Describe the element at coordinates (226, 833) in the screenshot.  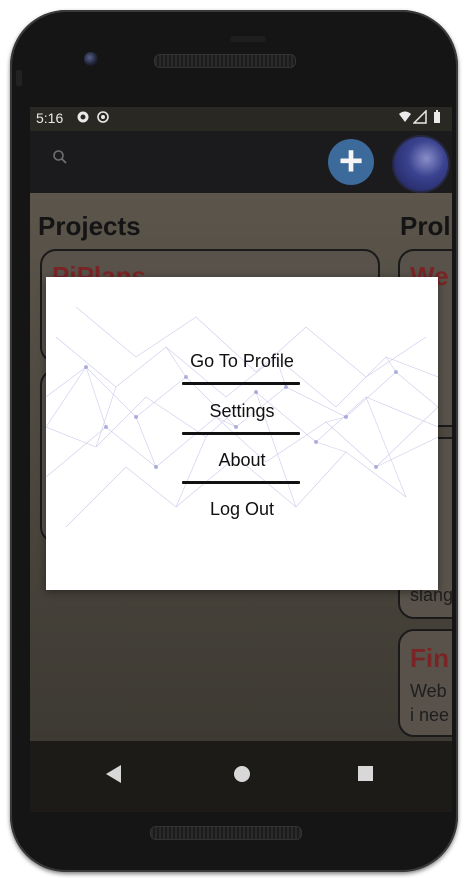
I see `bottom-speaker` at that location.